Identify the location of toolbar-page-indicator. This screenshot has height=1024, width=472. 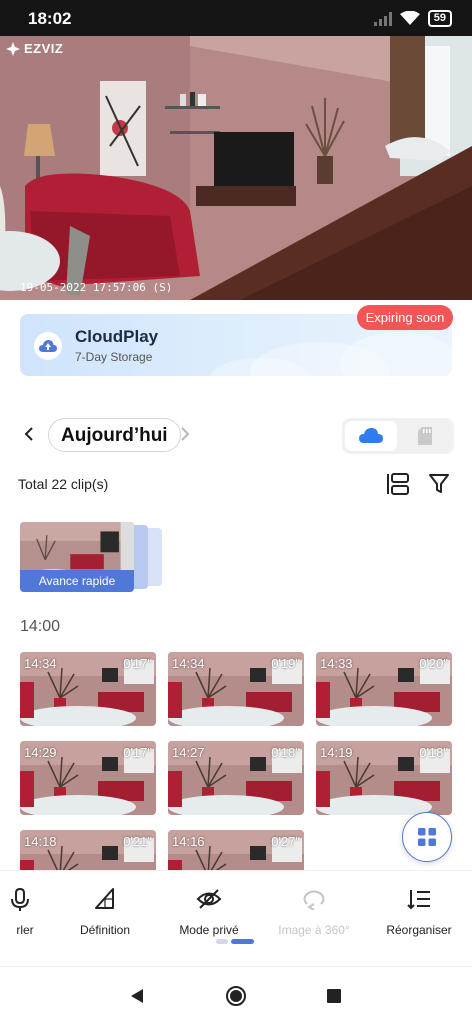
(235, 941).